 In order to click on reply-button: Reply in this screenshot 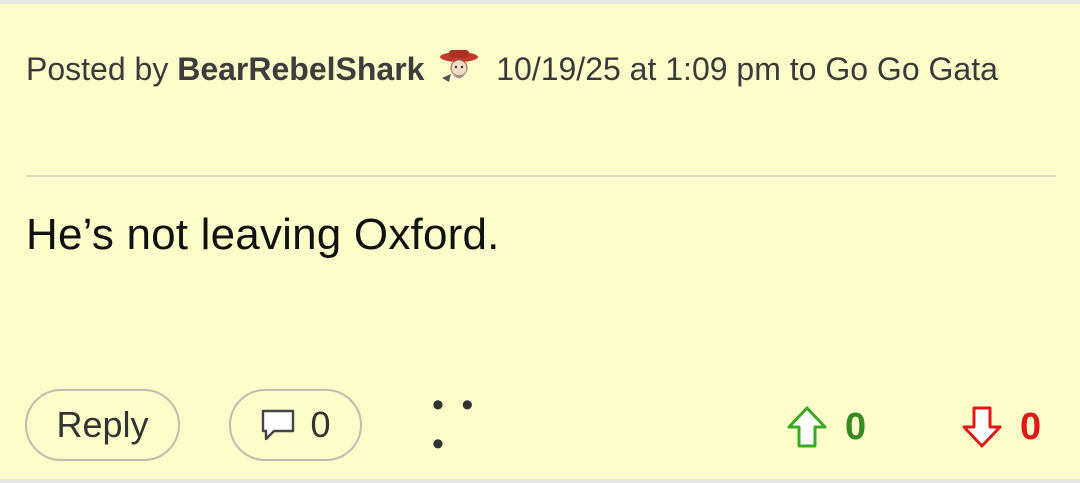, I will do `click(102, 425)`.